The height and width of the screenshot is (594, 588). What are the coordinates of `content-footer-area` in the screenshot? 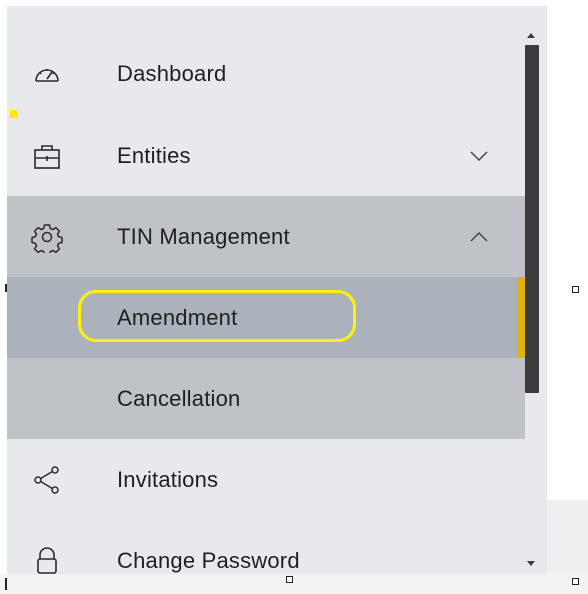 It's located at (567, 537).